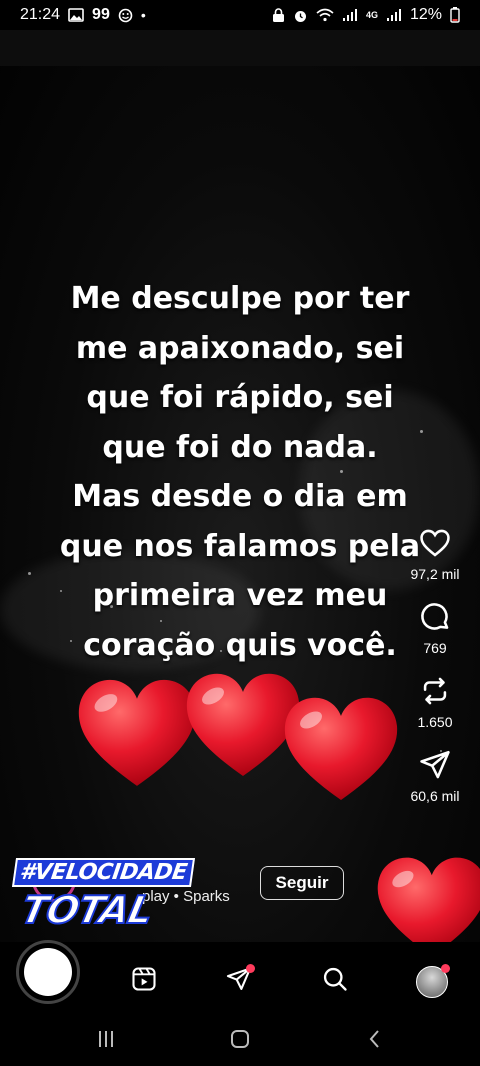  Describe the element at coordinates (302, 883) in the screenshot. I see `follow-button: Seguir` at that location.